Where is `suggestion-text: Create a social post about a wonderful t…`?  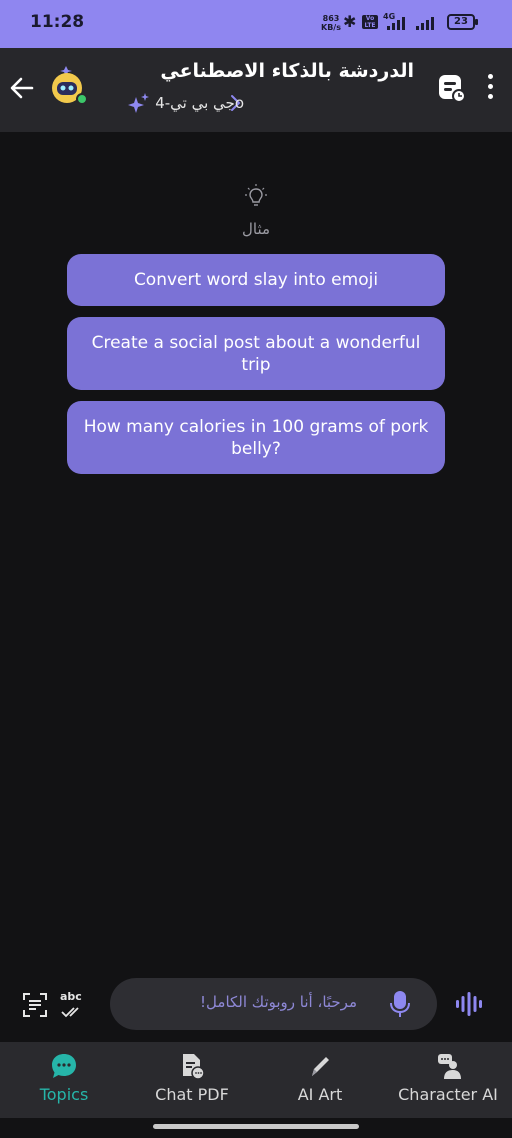
suggestion-text: Create a social post about a wonderful t… is located at coordinates (256, 353).